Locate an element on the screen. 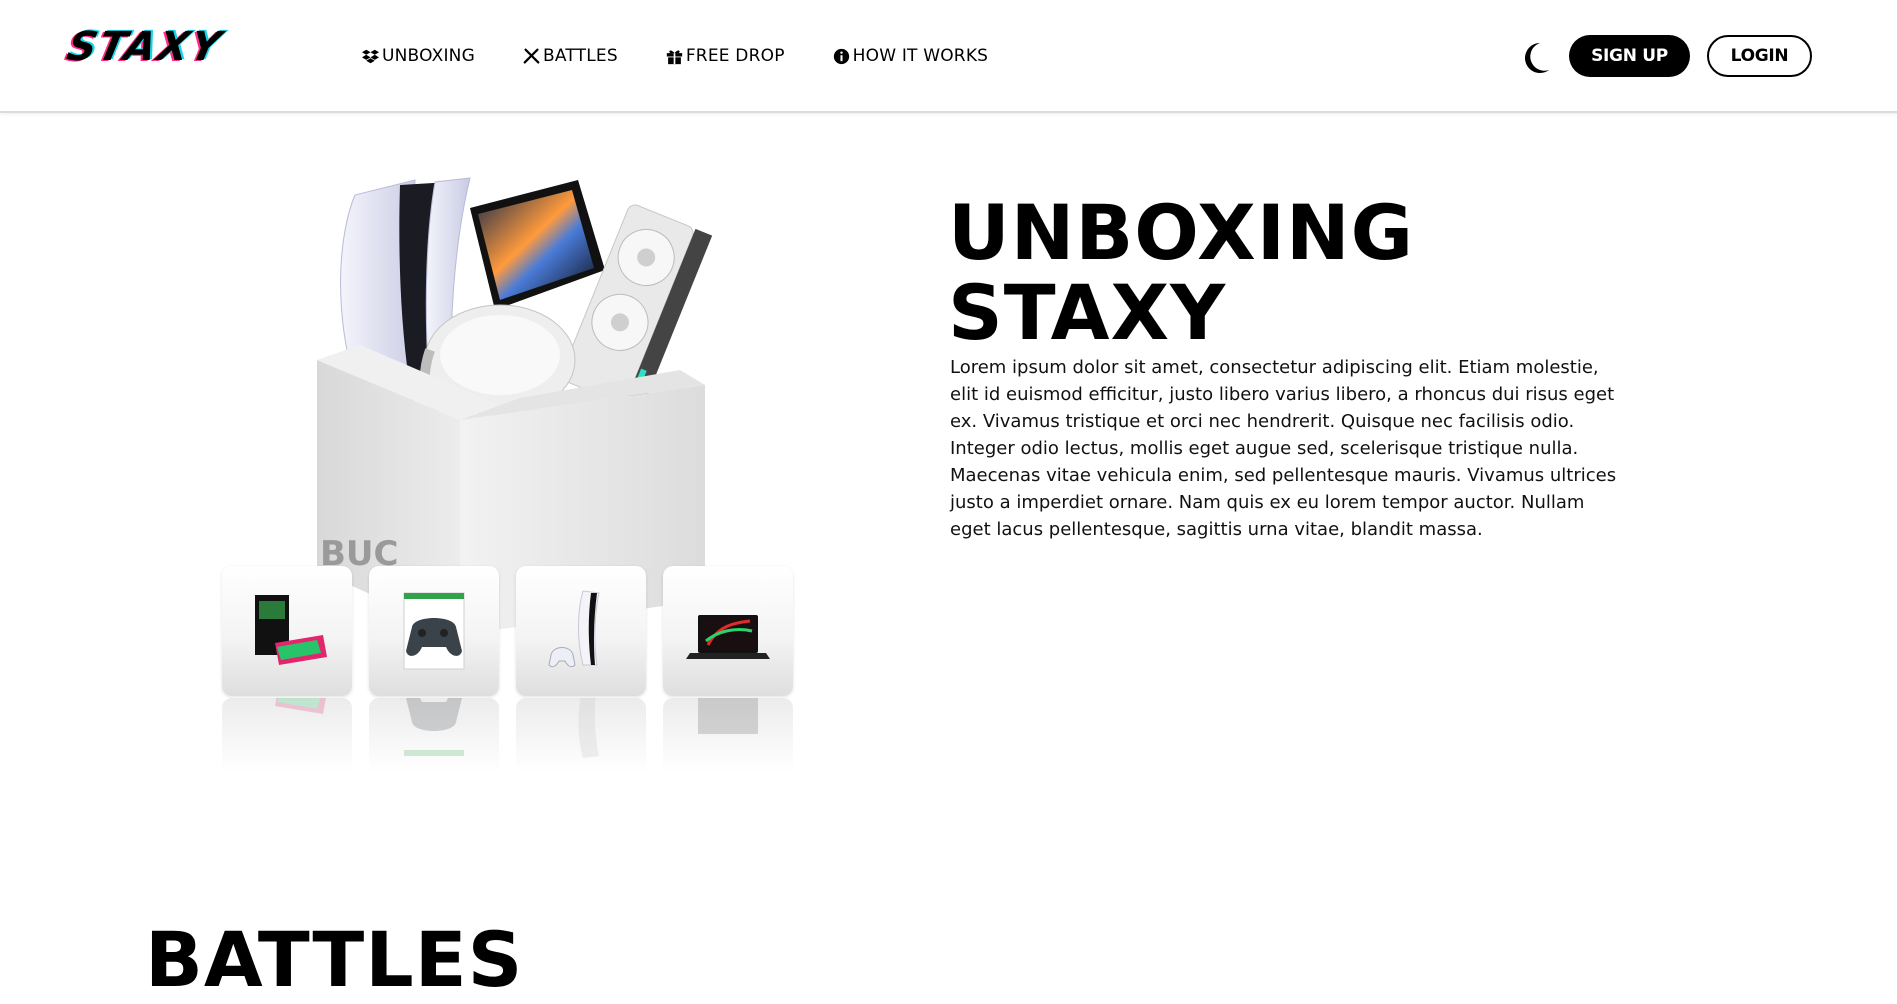 The width and height of the screenshot is (1897, 1004). info-circle-icon is located at coordinates (843, 56).